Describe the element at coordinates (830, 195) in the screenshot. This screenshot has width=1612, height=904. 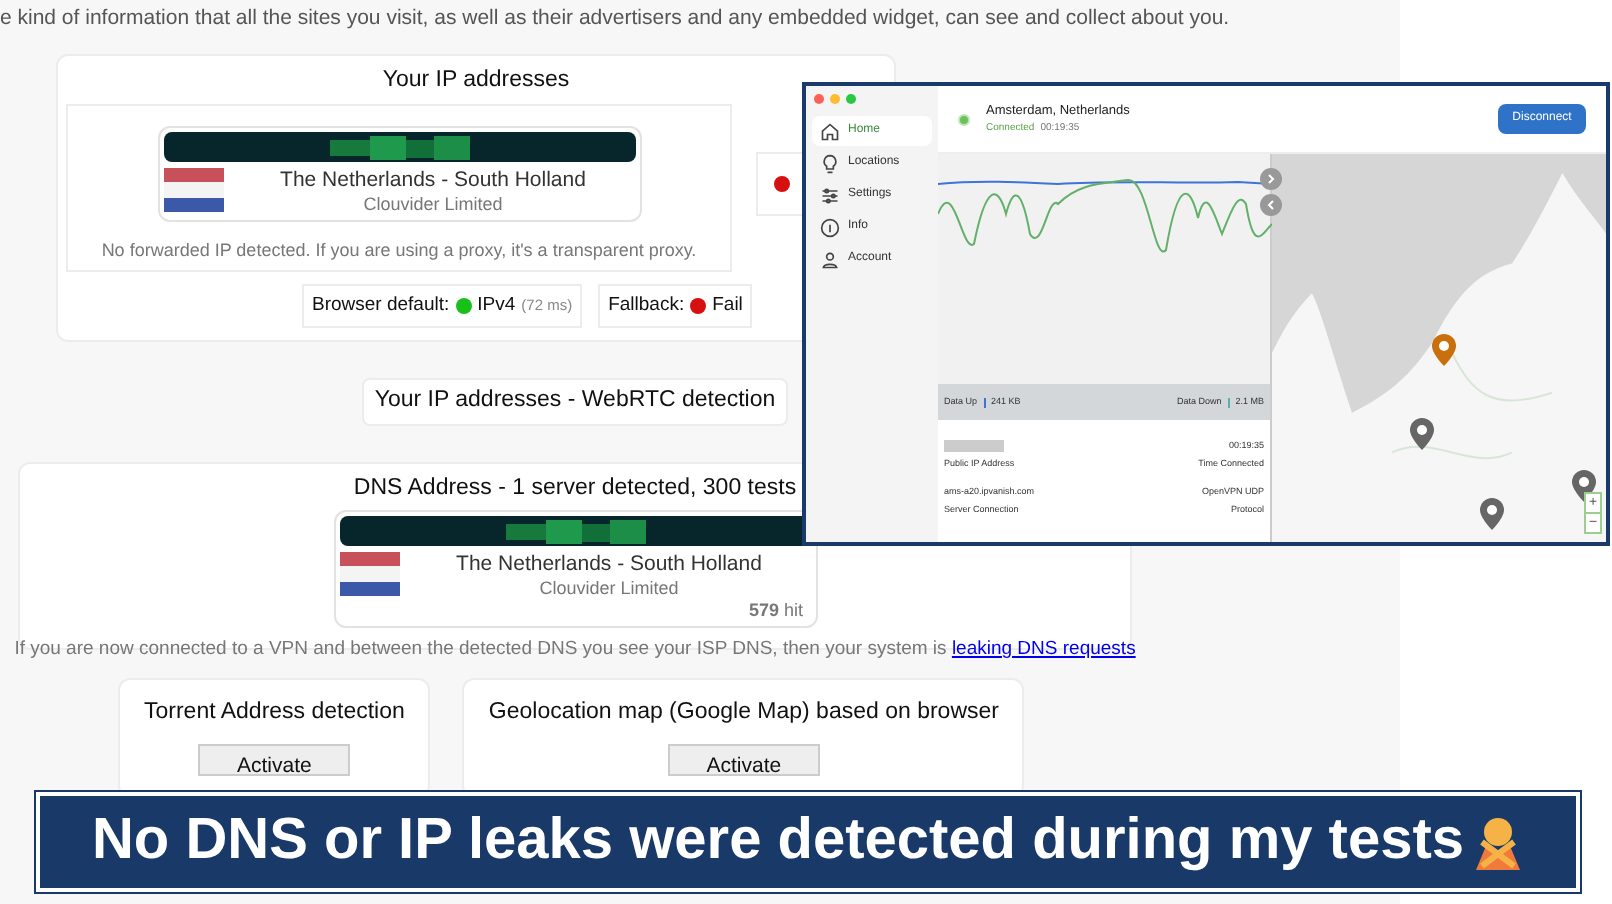
I see `sliders-icon` at that location.